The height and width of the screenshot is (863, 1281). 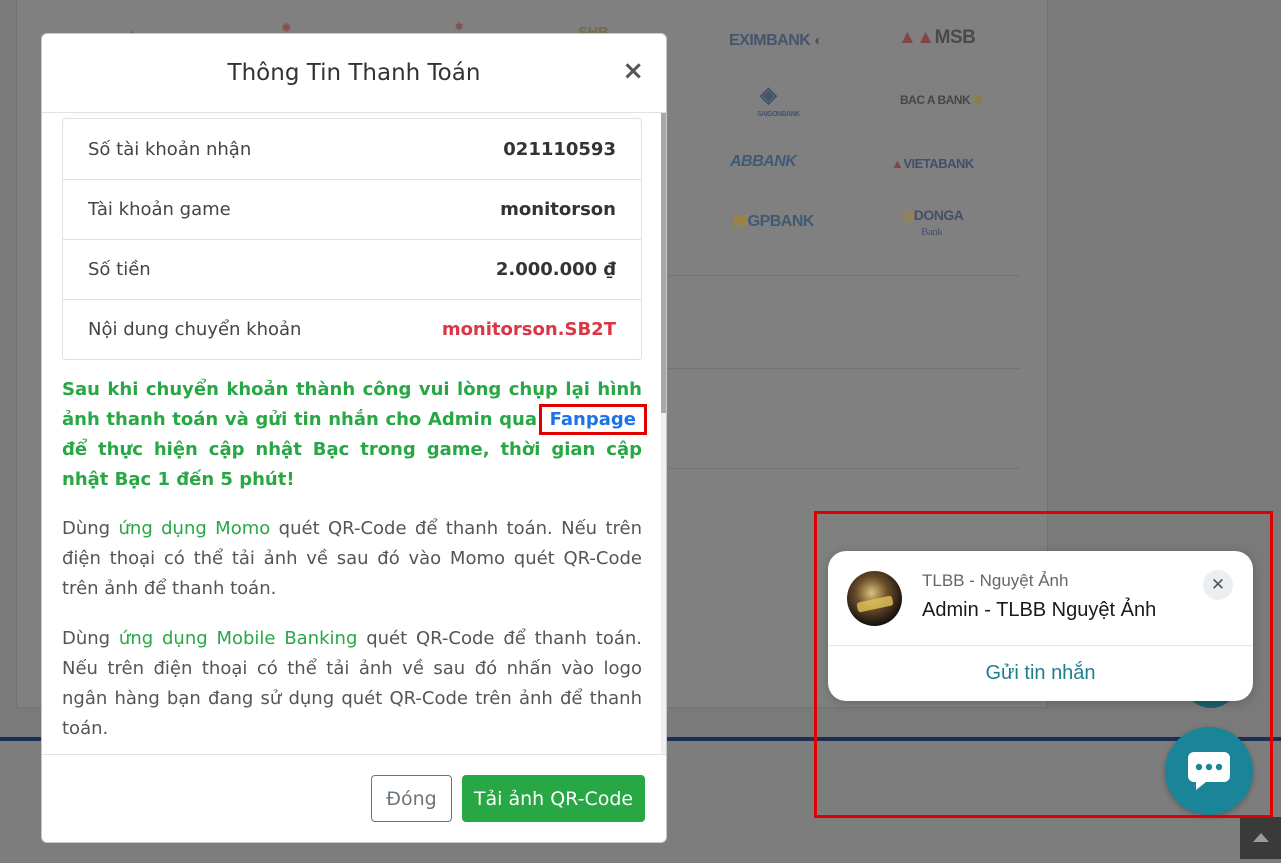 I want to click on row-label: Tài khoản game, so click(x=159, y=209).